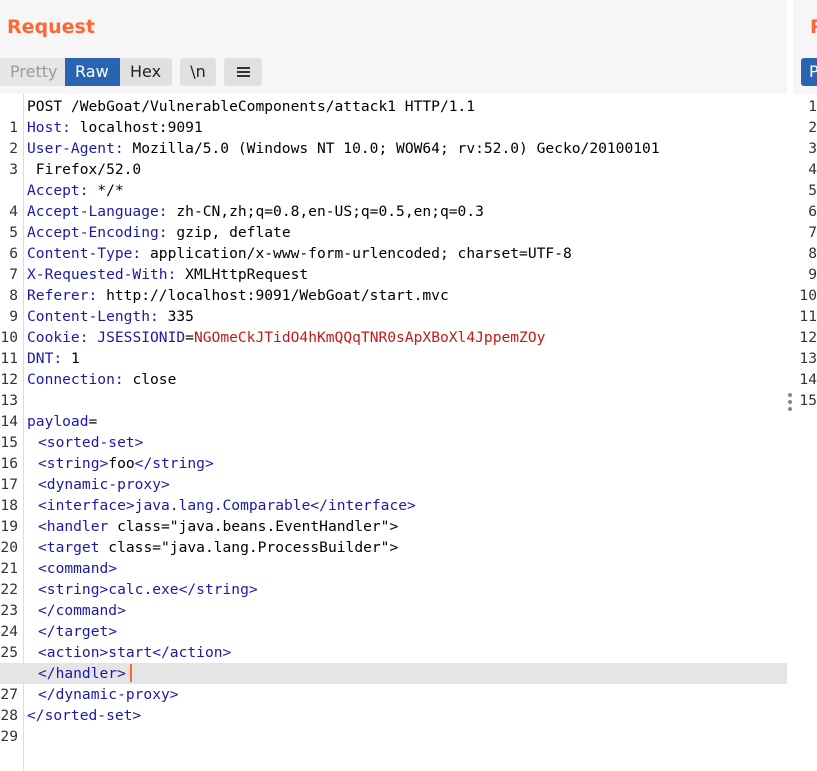 The height and width of the screenshot is (771, 817). I want to click on xml-tag: <action>, so click(73, 652).